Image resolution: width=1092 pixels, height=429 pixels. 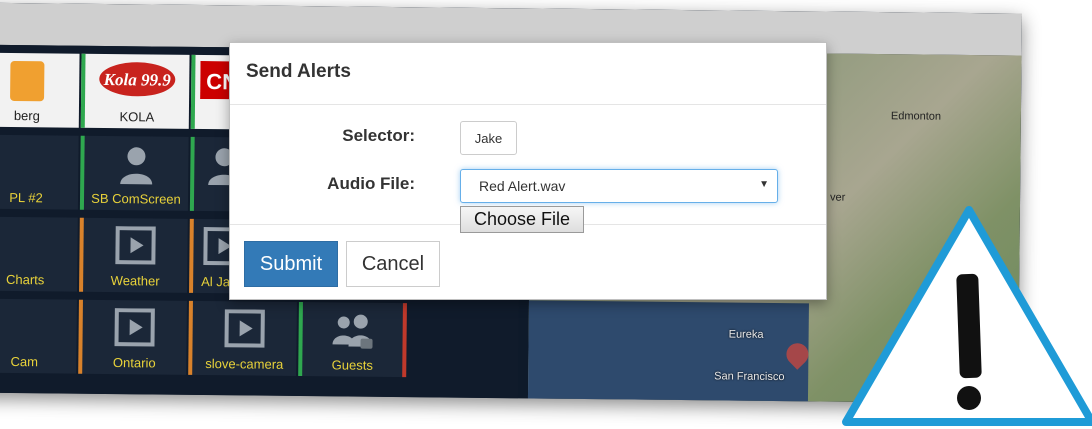 I want to click on group-lock-icon, so click(x=352, y=330).